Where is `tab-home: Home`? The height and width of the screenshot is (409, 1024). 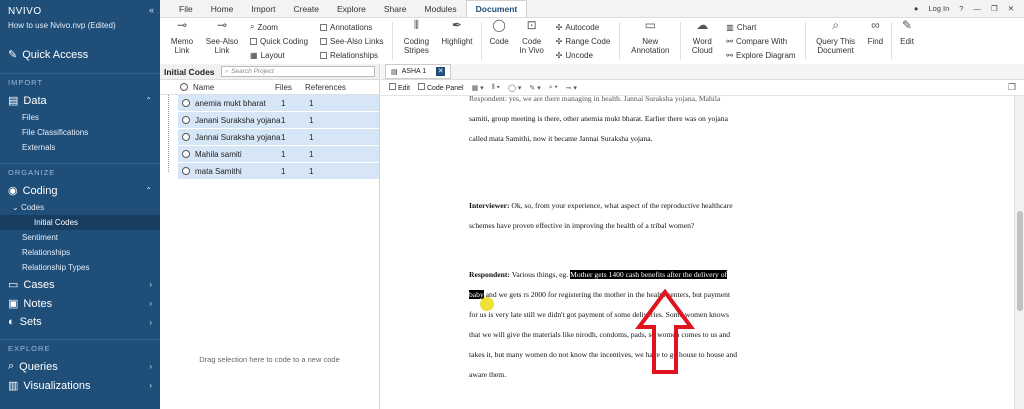
tab-home: Home is located at coordinates (222, 9).